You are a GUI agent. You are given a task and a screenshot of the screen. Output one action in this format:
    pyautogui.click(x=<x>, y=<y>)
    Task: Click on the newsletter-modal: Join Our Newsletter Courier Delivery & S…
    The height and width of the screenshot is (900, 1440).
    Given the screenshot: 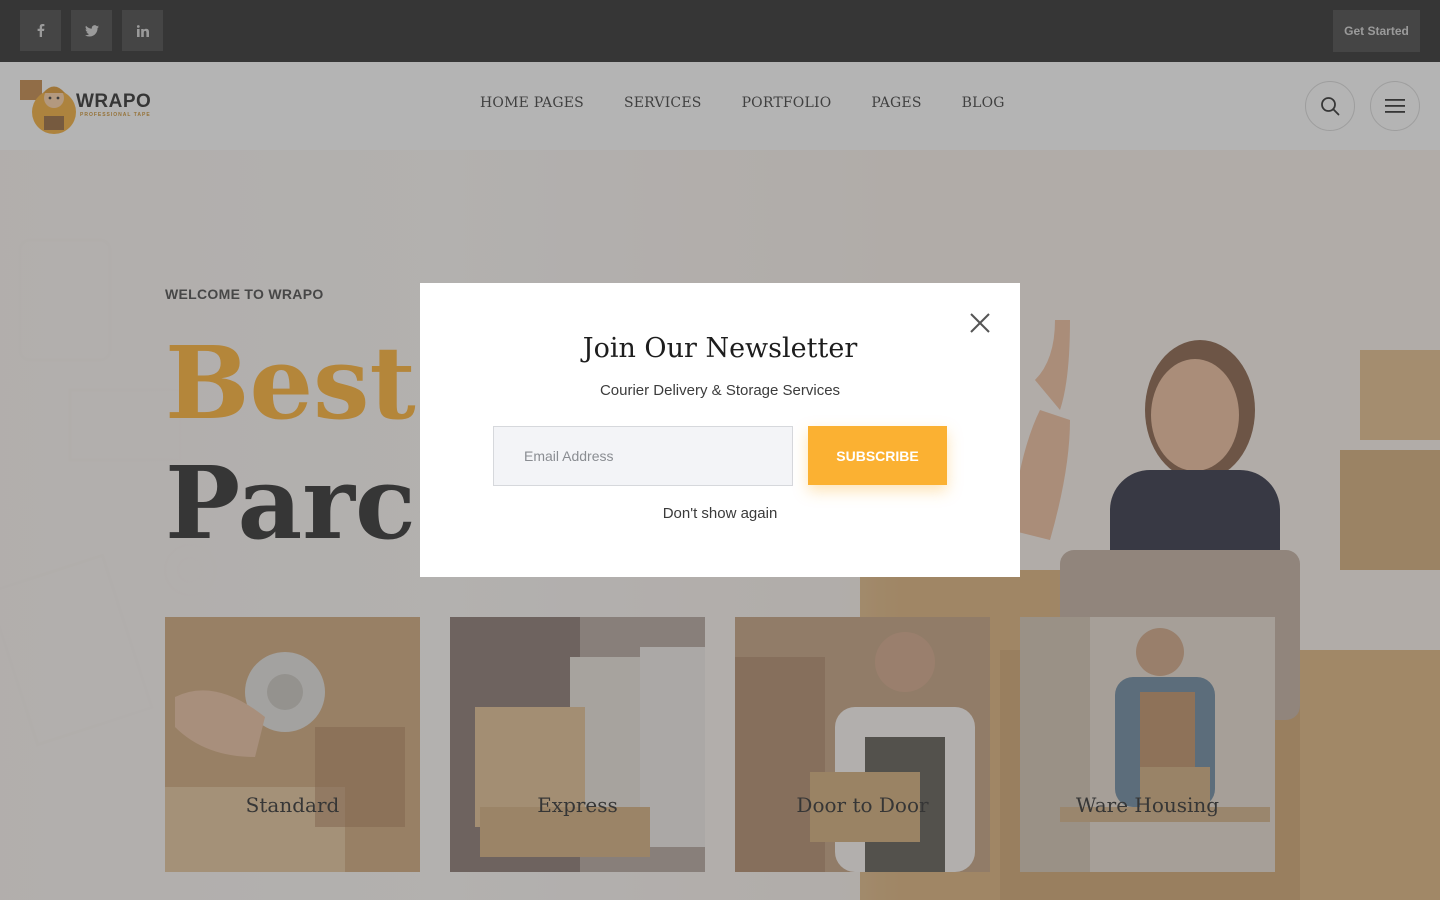 What is the action you would take?
    pyautogui.click(x=720, y=430)
    